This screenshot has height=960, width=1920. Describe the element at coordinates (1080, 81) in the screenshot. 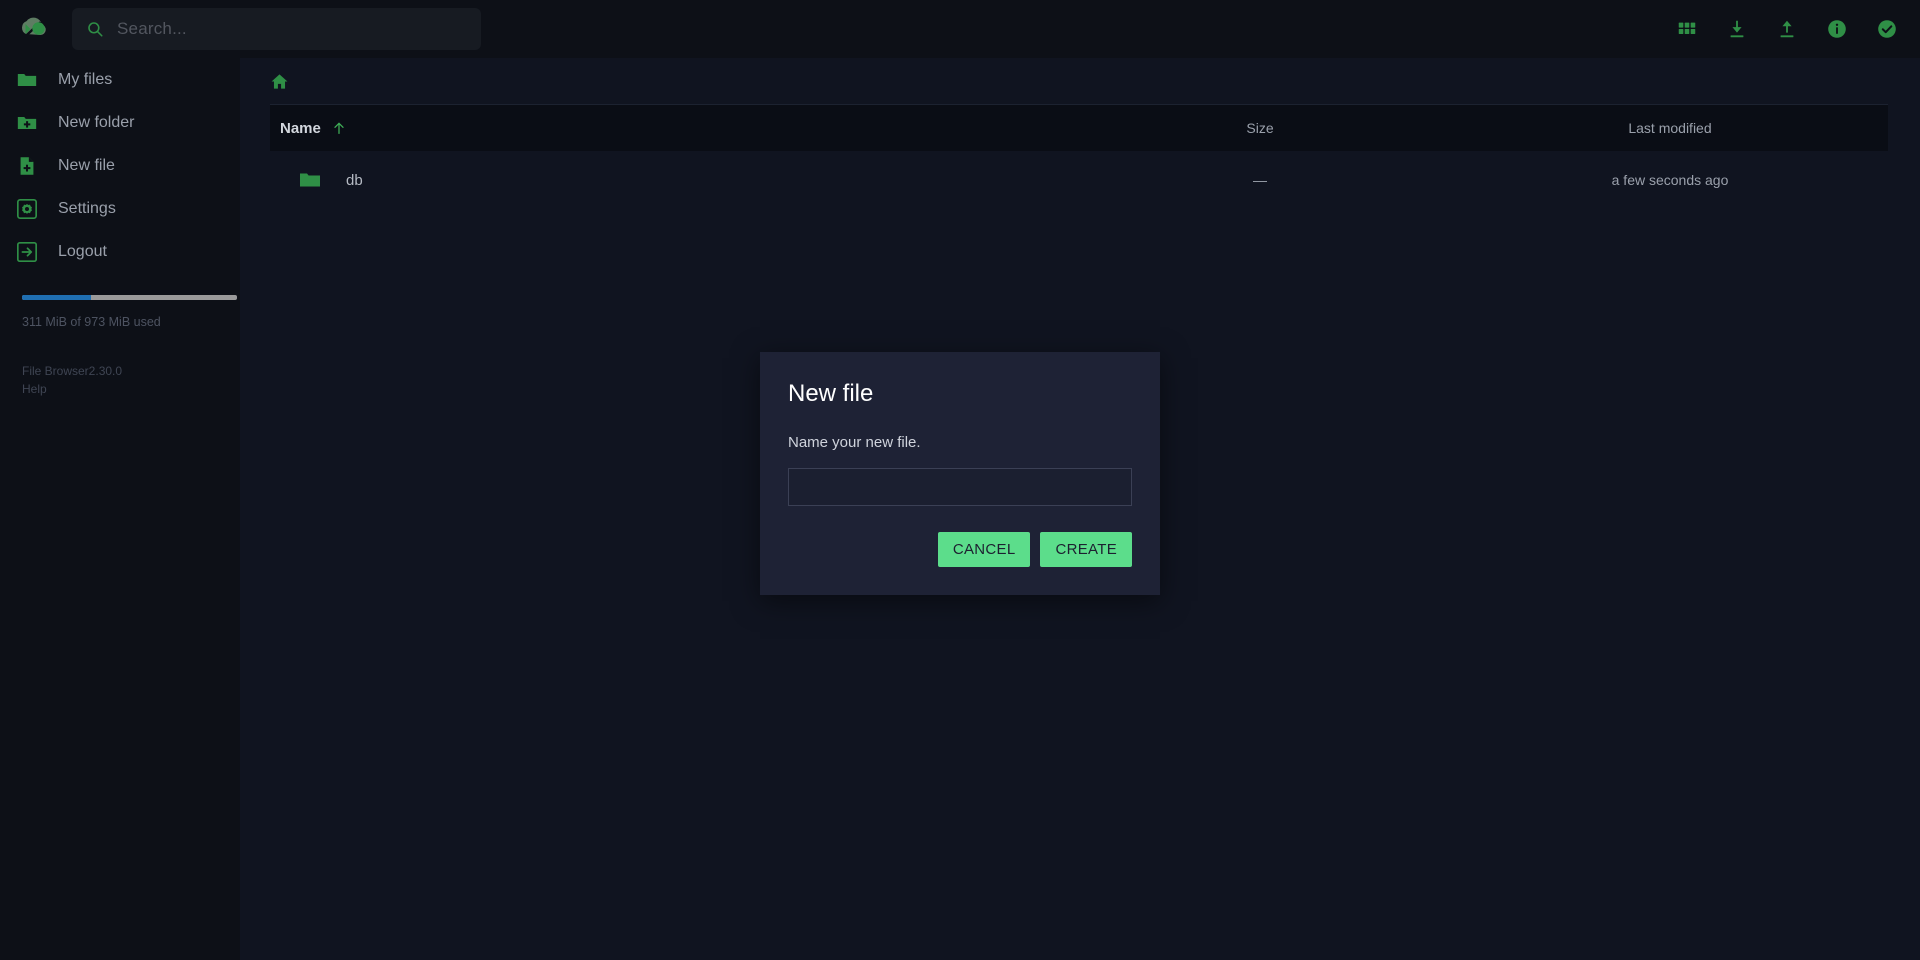

I see `breadcrumb` at that location.